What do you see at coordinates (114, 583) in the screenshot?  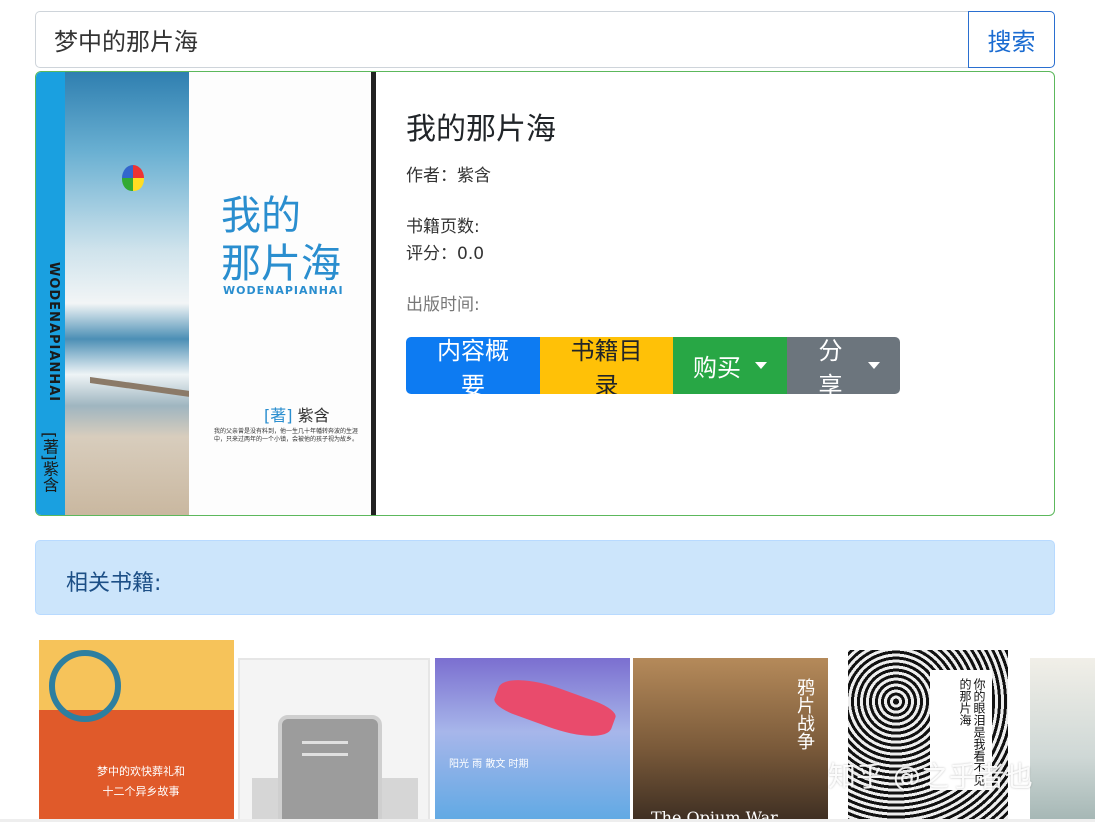 I see `related-books-label: 相关书籍:` at bounding box center [114, 583].